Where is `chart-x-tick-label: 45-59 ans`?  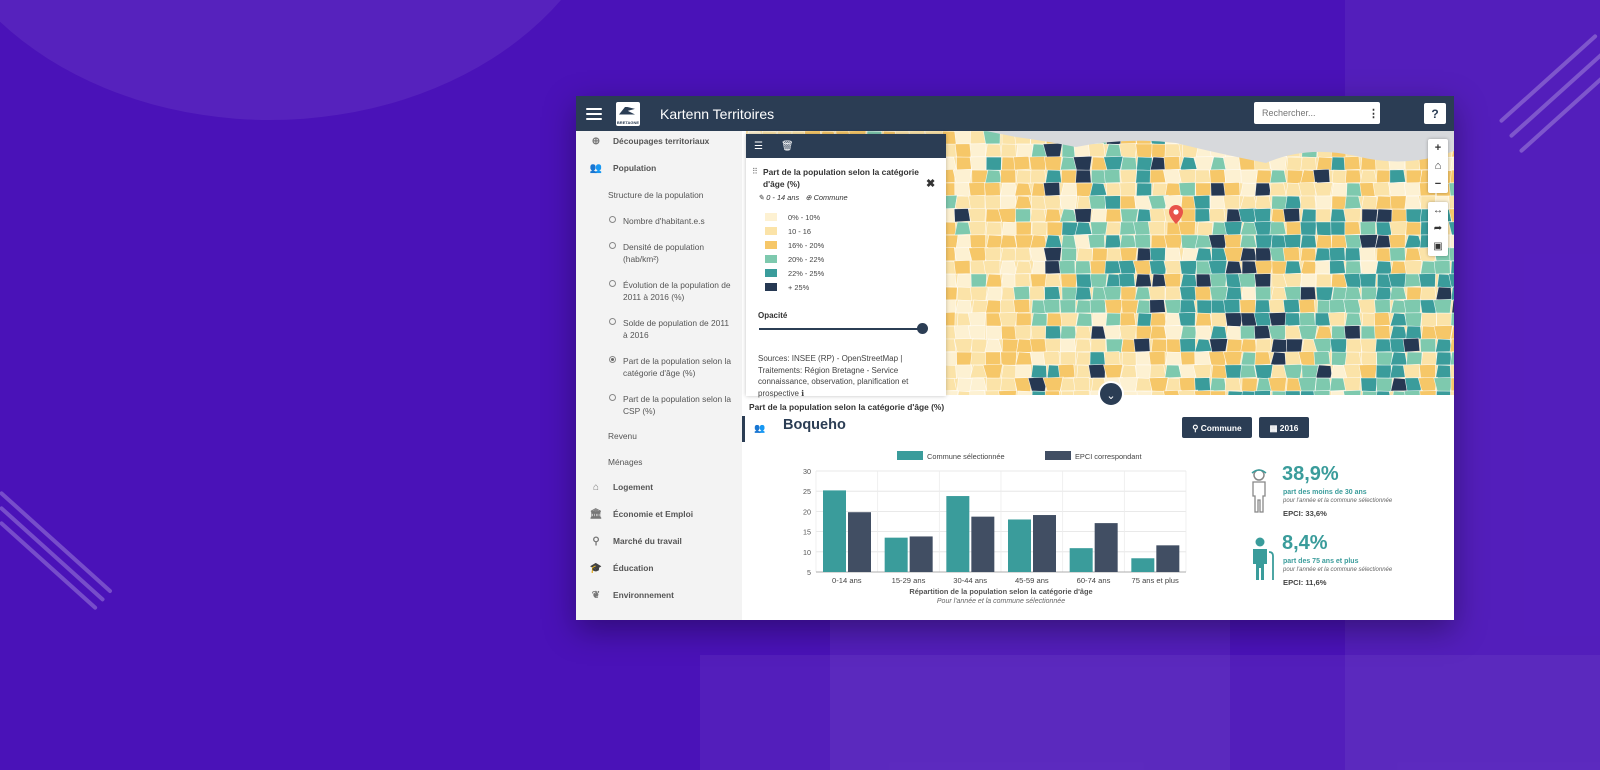
chart-x-tick-label: 45-59 ans is located at coordinates (1032, 580).